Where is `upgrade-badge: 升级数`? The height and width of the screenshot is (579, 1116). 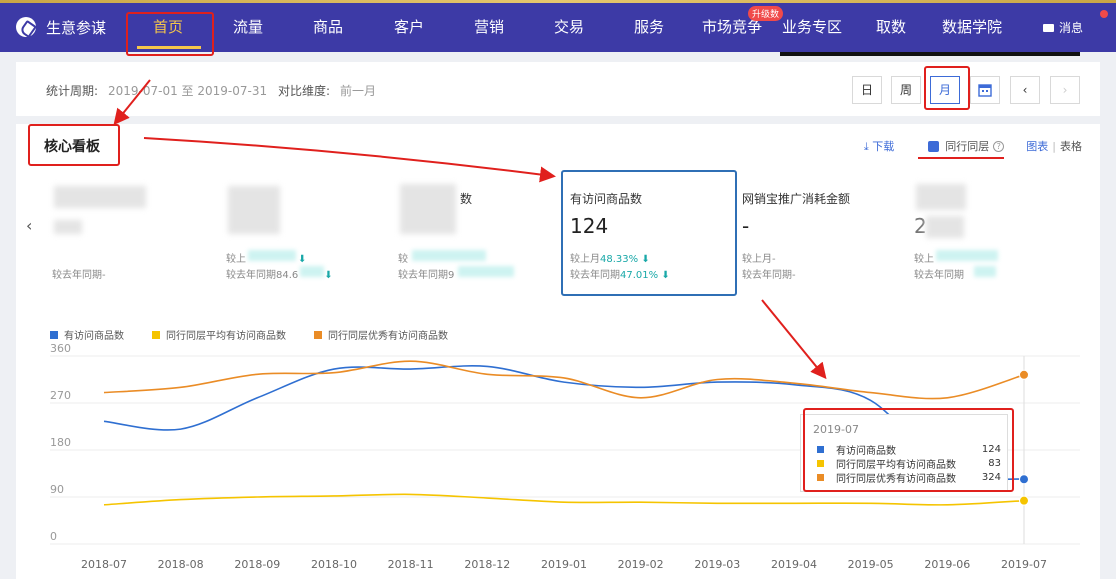 upgrade-badge: 升级数 is located at coordinates (766, 13).